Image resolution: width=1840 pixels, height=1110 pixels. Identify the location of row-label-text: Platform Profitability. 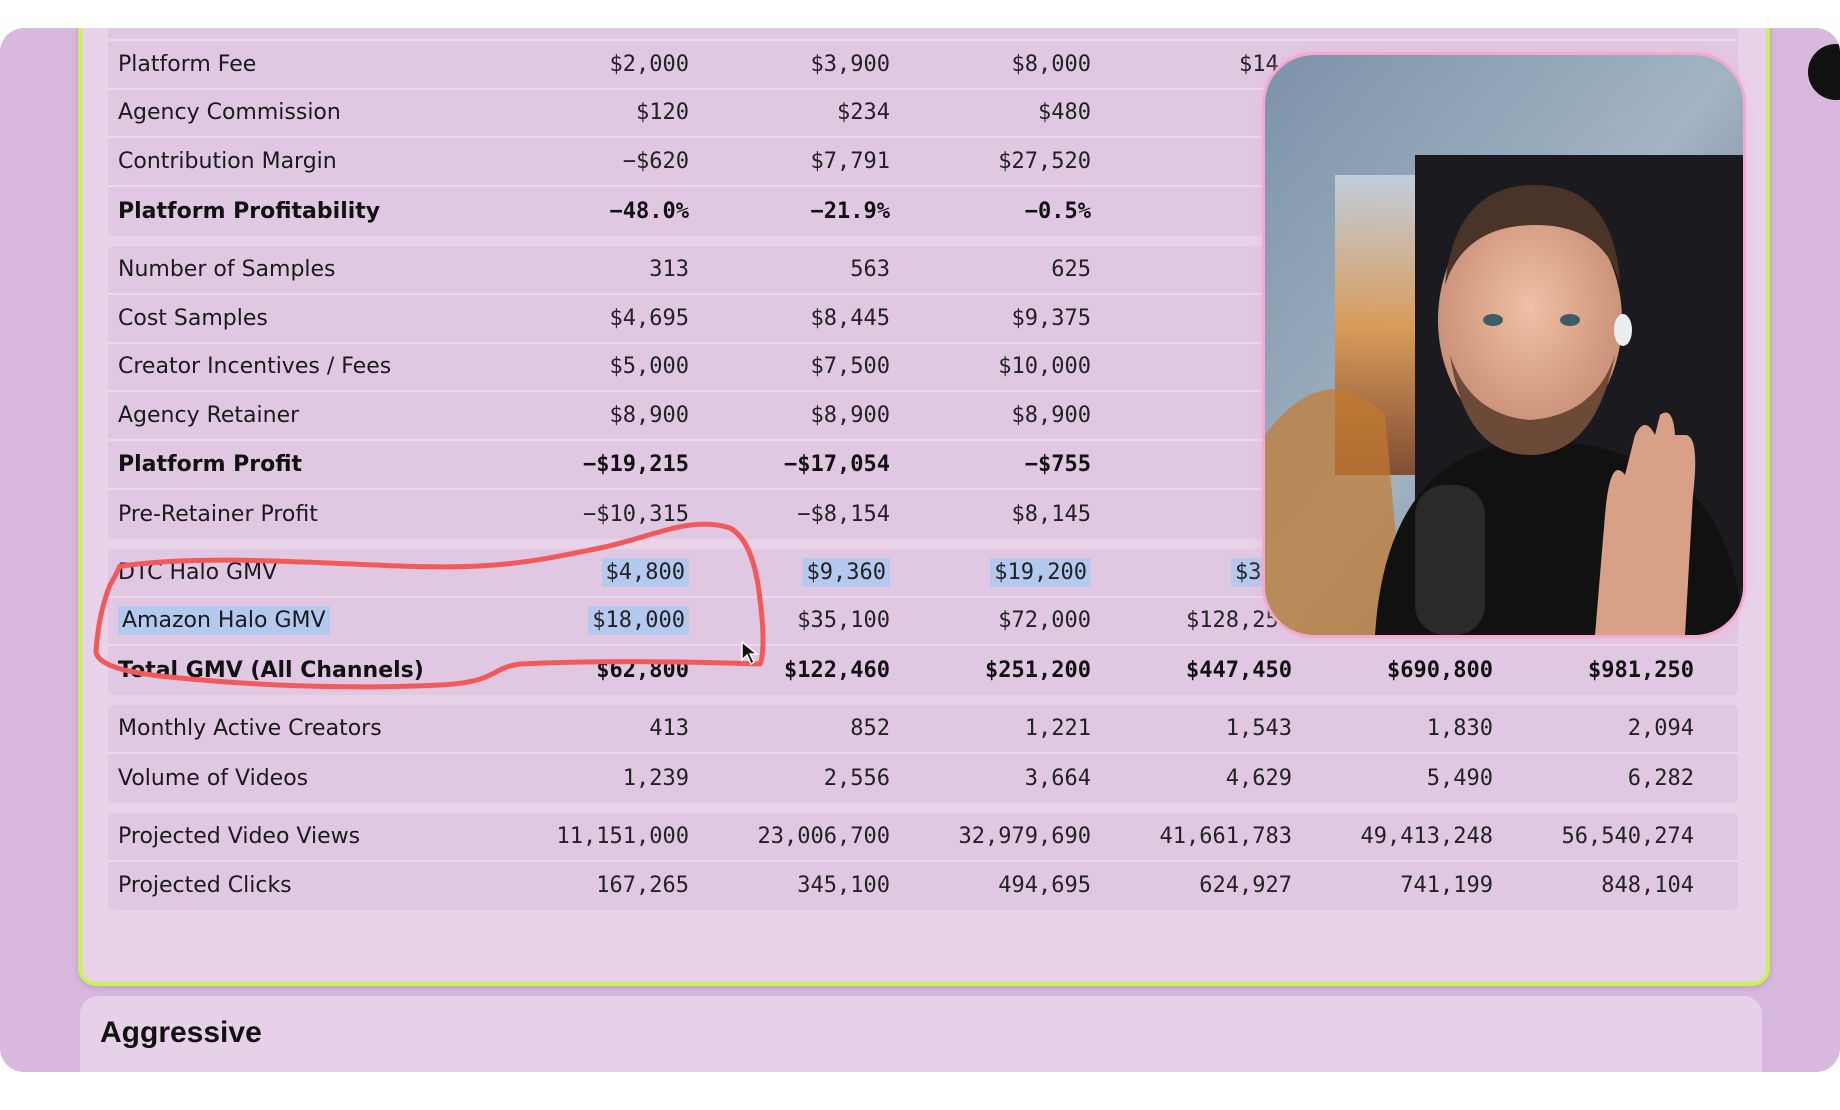
(249, 211).